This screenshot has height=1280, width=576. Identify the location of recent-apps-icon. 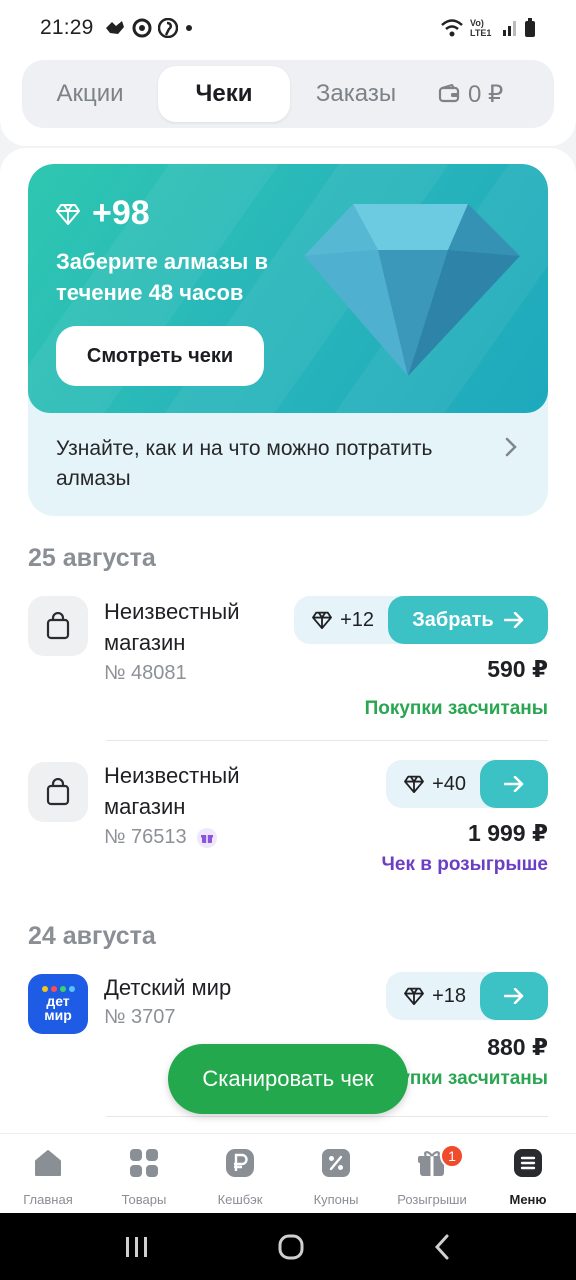
(137, 1247).